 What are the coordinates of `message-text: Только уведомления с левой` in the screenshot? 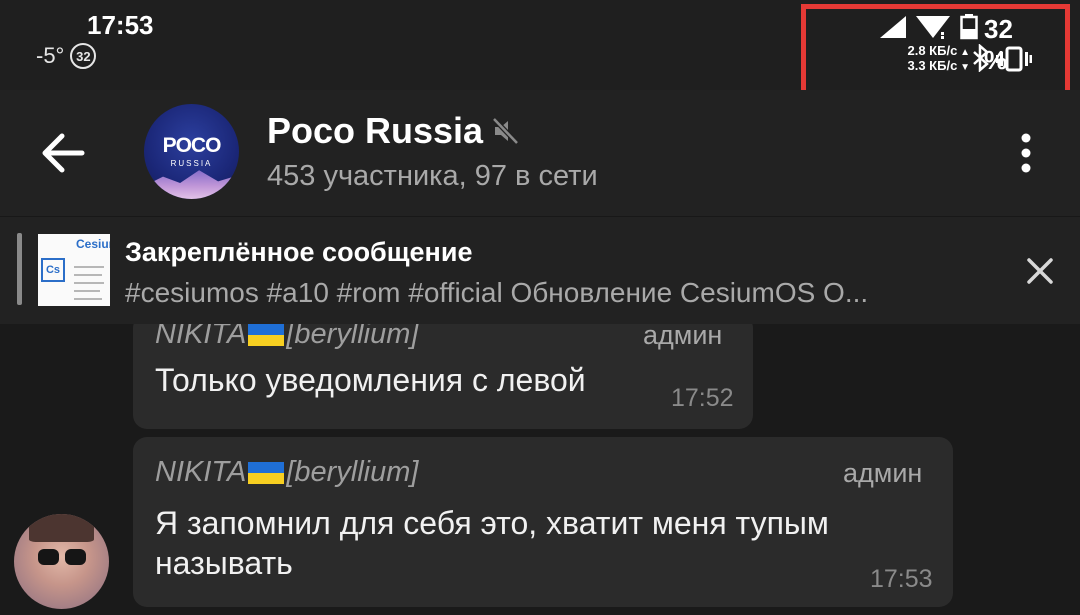 It's located at (370, 380).